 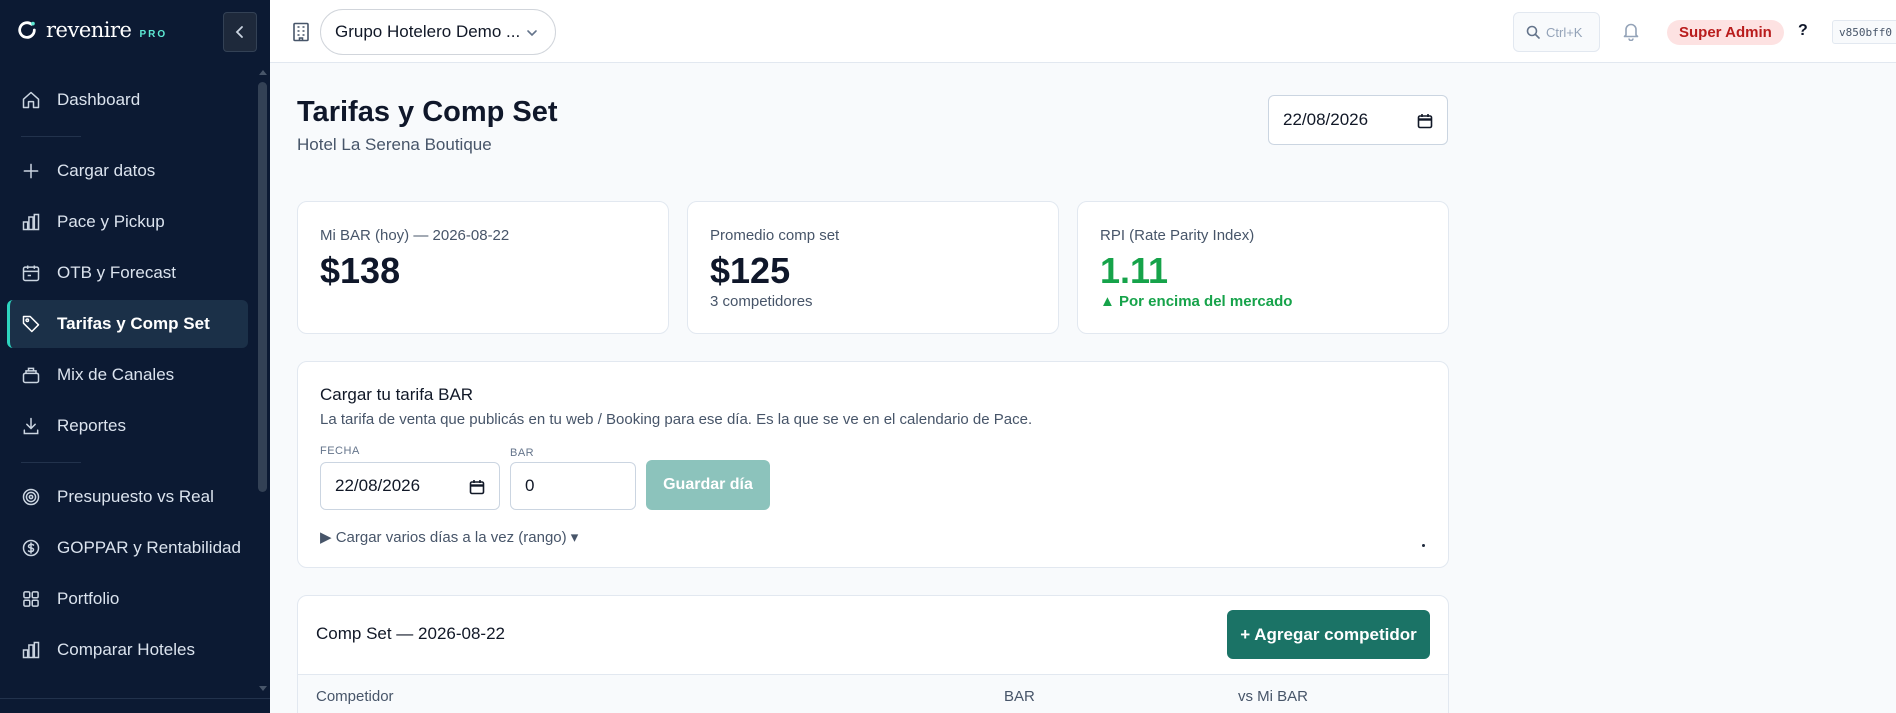 I want to click on sidebar-item-label: Dashboard, so click(x=99, y=99).